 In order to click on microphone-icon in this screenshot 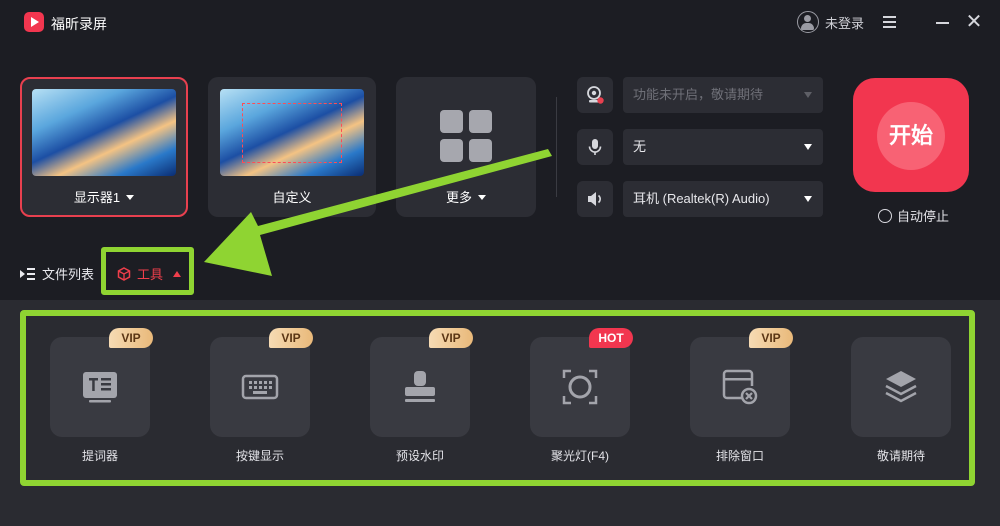, I will do `click(595, 147)`.